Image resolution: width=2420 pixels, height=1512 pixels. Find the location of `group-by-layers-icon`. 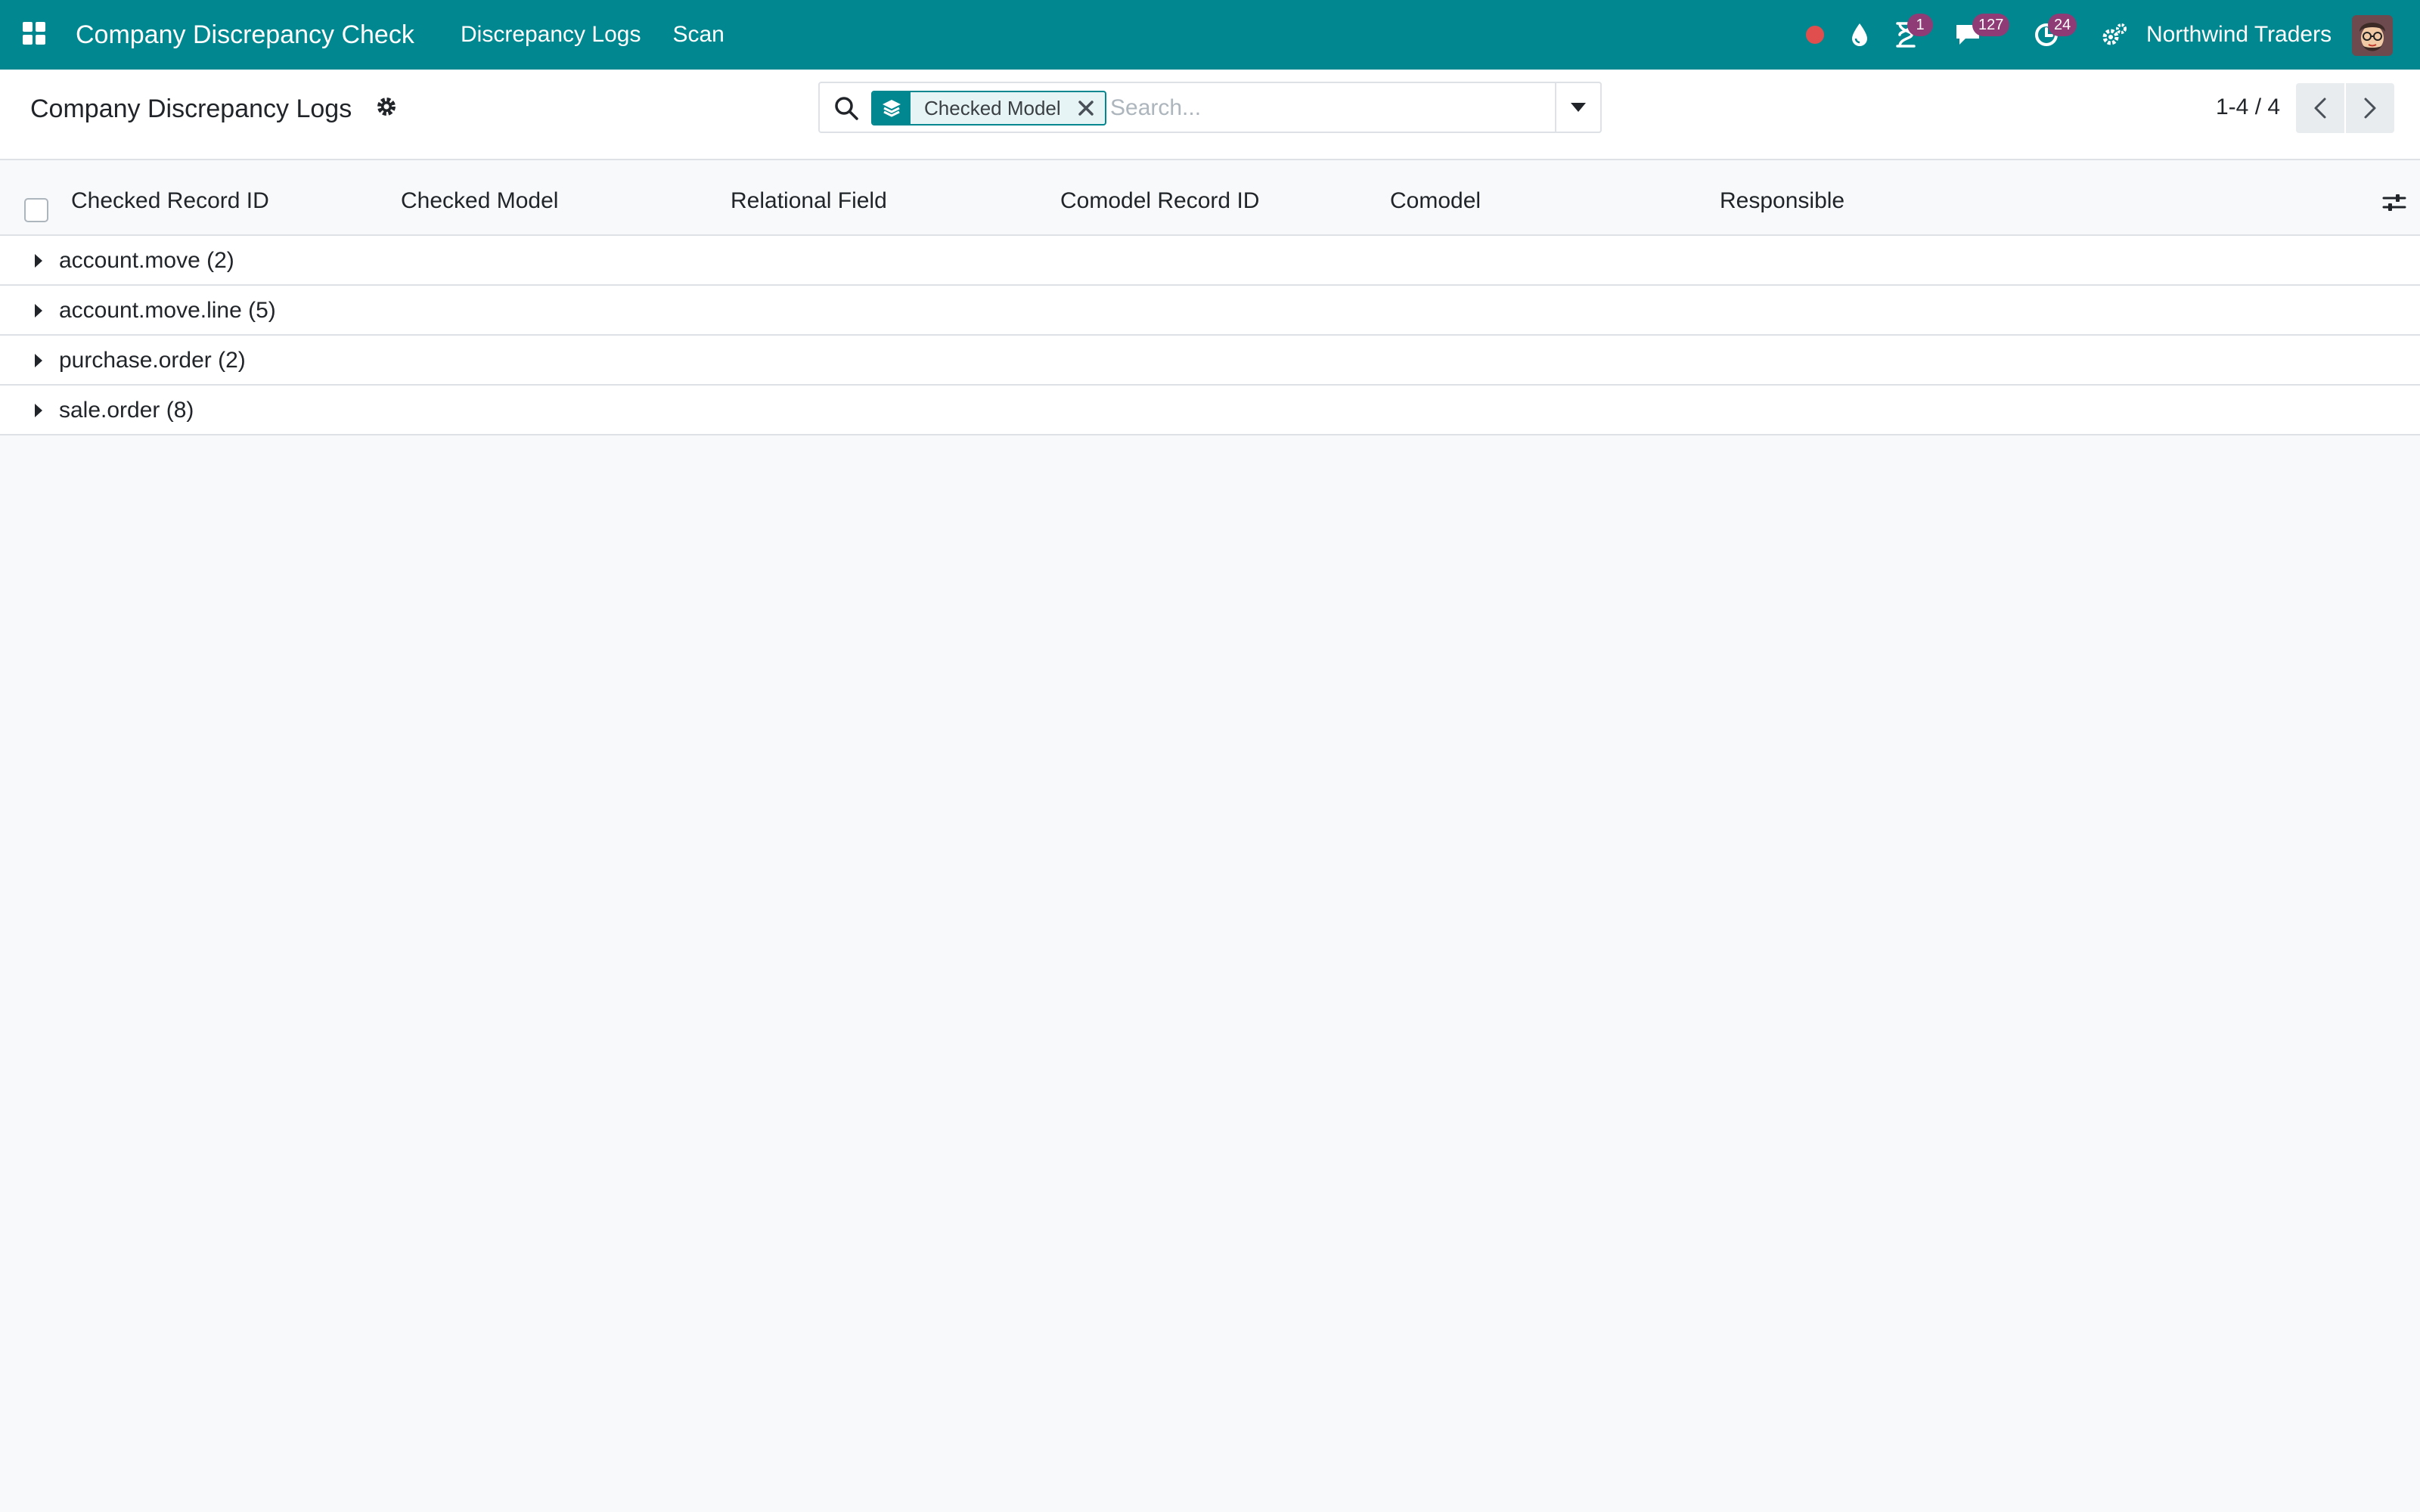

group-by-layers-icon is located at coordinates (892, 108).